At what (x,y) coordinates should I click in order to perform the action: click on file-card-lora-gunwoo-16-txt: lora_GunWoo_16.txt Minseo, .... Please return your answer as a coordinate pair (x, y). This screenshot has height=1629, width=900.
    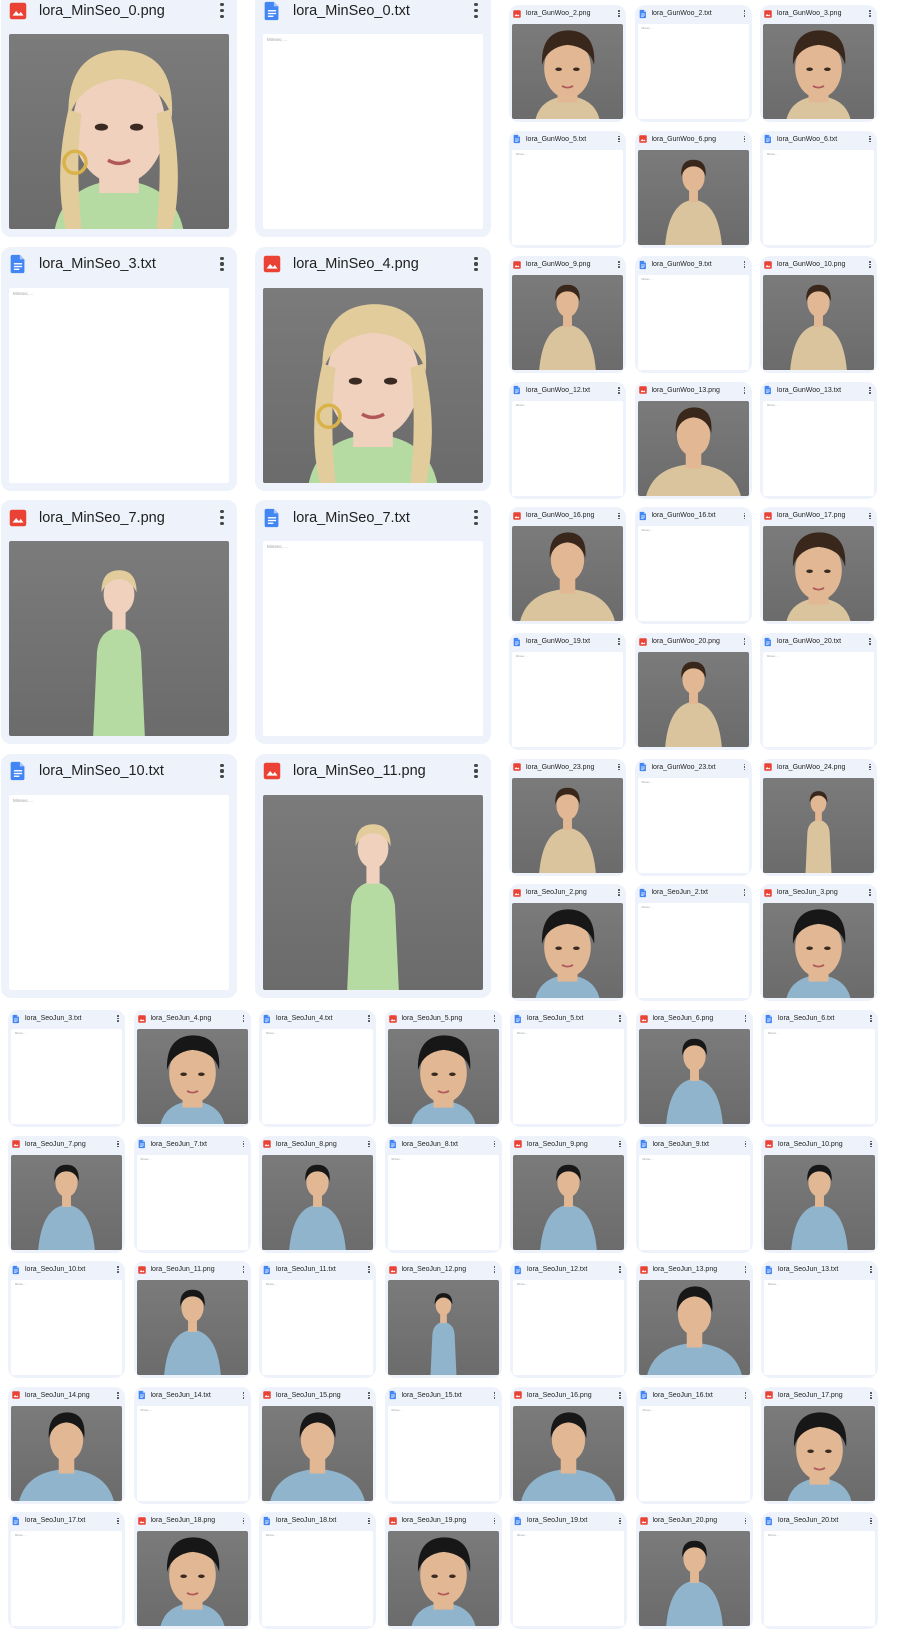
    Looking at the image, I should click on (693, 566).